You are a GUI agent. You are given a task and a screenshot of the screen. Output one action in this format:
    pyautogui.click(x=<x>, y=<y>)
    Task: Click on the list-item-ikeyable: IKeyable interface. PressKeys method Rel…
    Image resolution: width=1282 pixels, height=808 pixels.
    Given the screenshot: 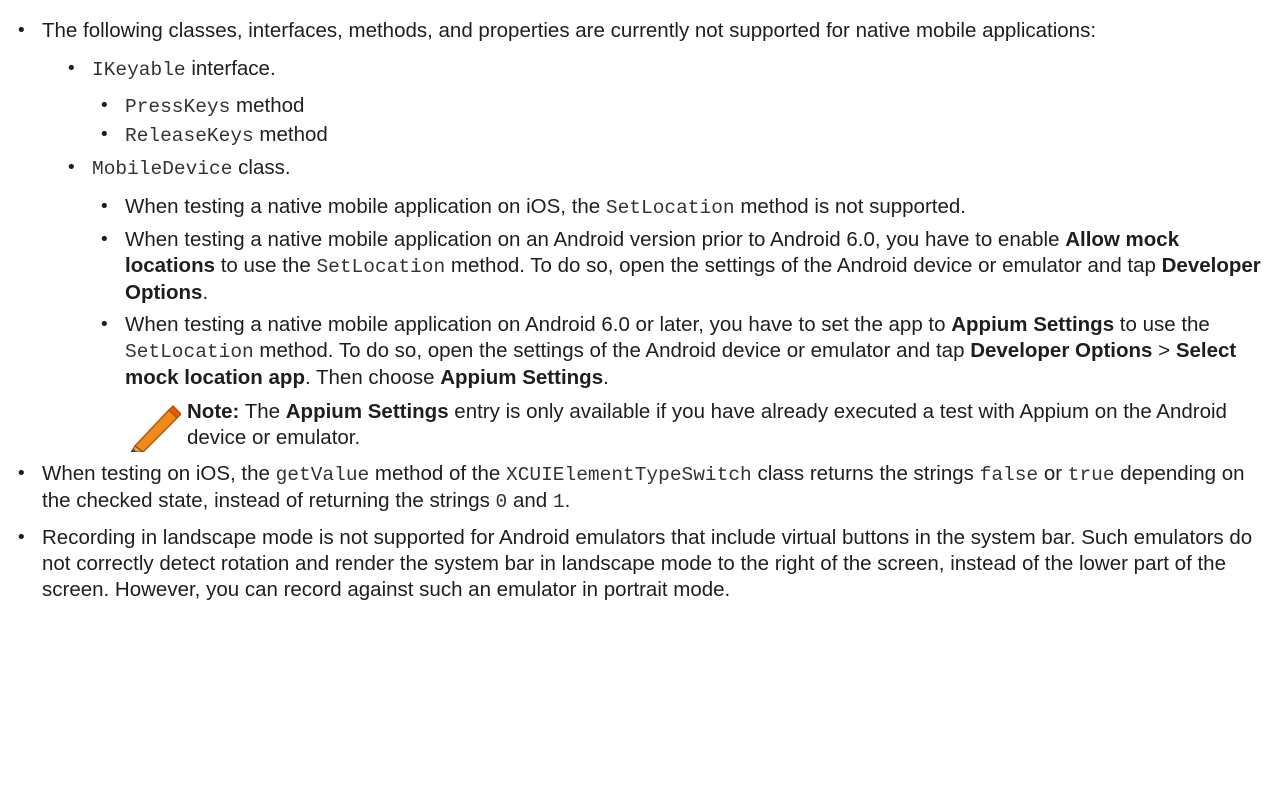 What is the action you would take?
    pyautogui.click(x=669, y=102)
    